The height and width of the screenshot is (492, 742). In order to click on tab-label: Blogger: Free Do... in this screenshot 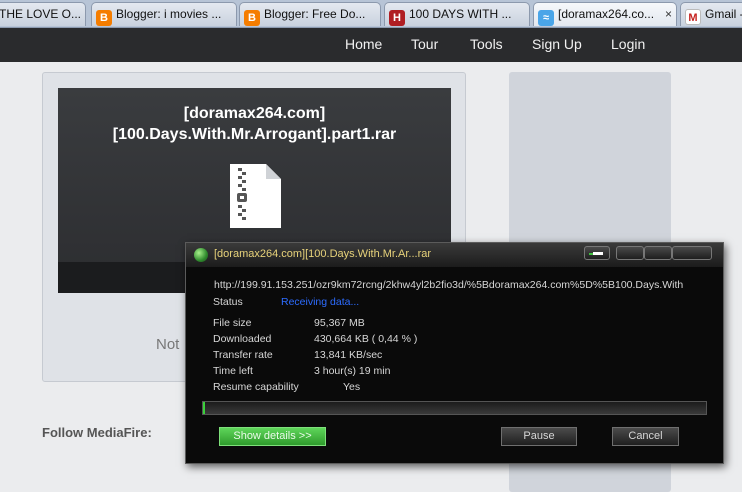, I will do `click(315, 14)`.